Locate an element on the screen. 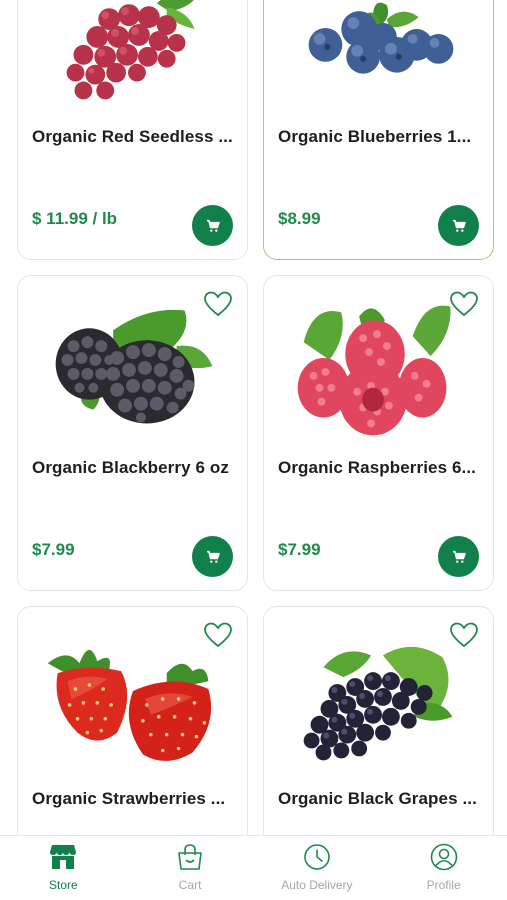  nav-item-profile: Profile is located at coordinates (443, 868).